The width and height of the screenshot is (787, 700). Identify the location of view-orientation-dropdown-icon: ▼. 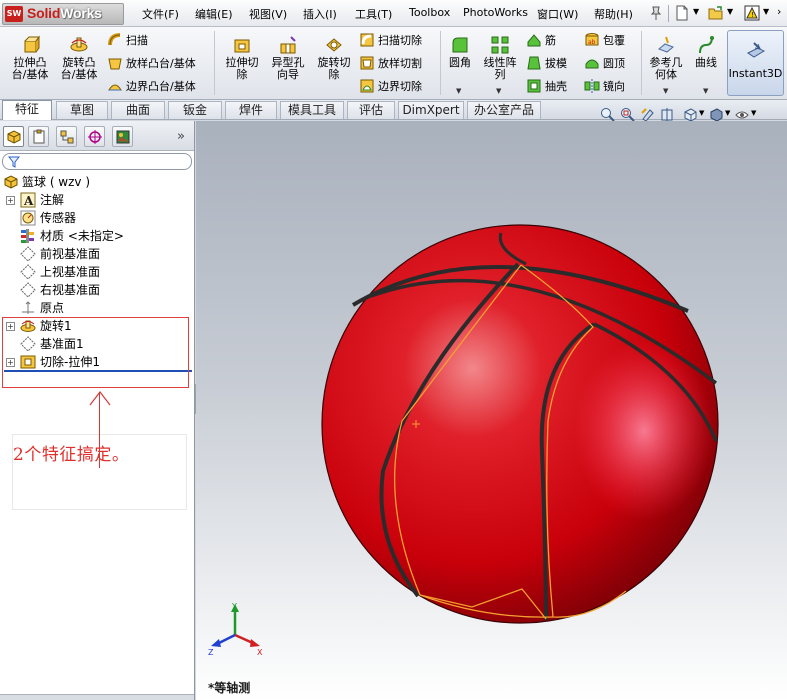
(701, 113).